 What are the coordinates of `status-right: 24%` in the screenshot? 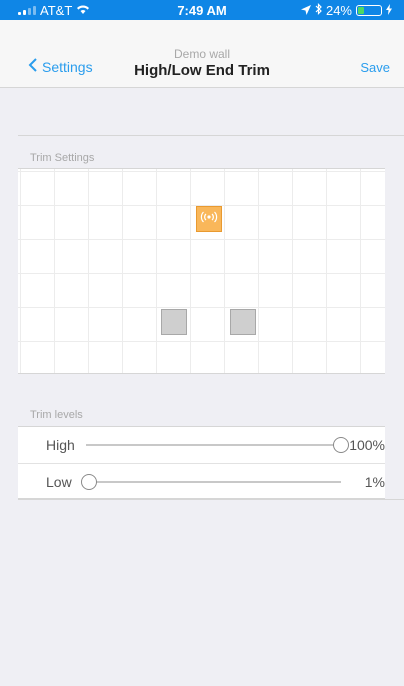 It's located at (346, 10).